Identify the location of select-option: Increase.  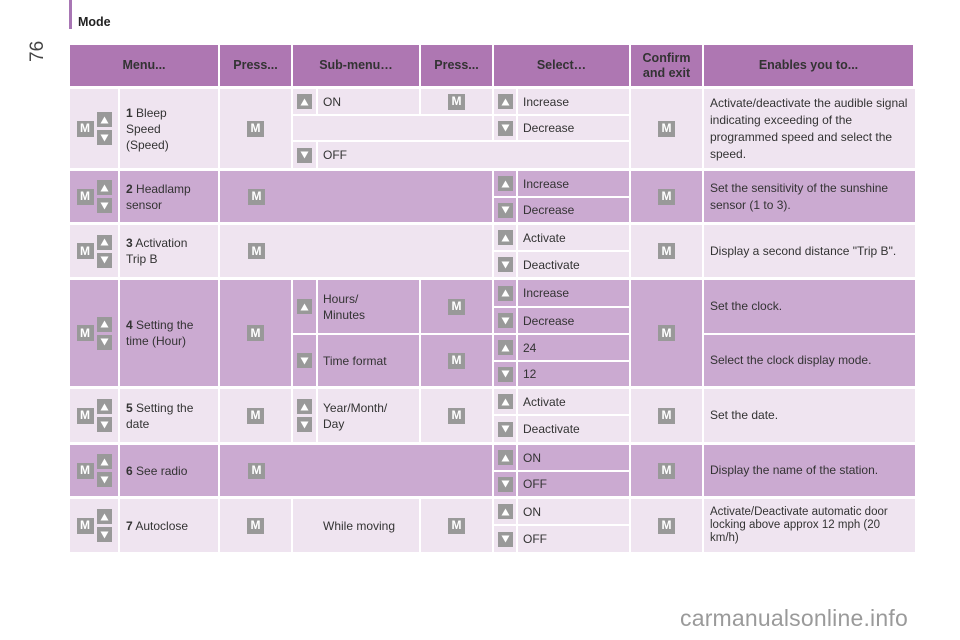
(573, 293).